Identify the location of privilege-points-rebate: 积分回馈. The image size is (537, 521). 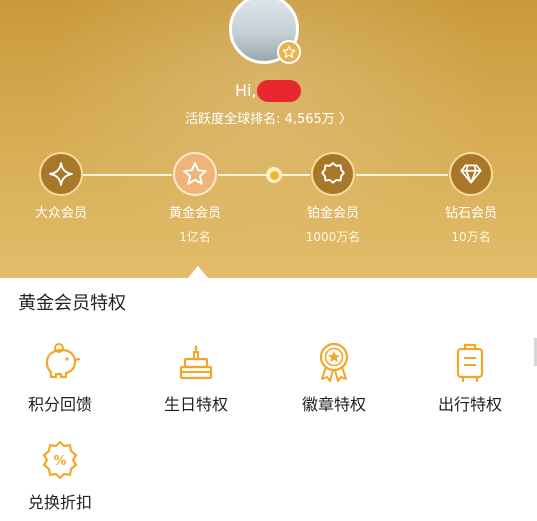
(60, 378).